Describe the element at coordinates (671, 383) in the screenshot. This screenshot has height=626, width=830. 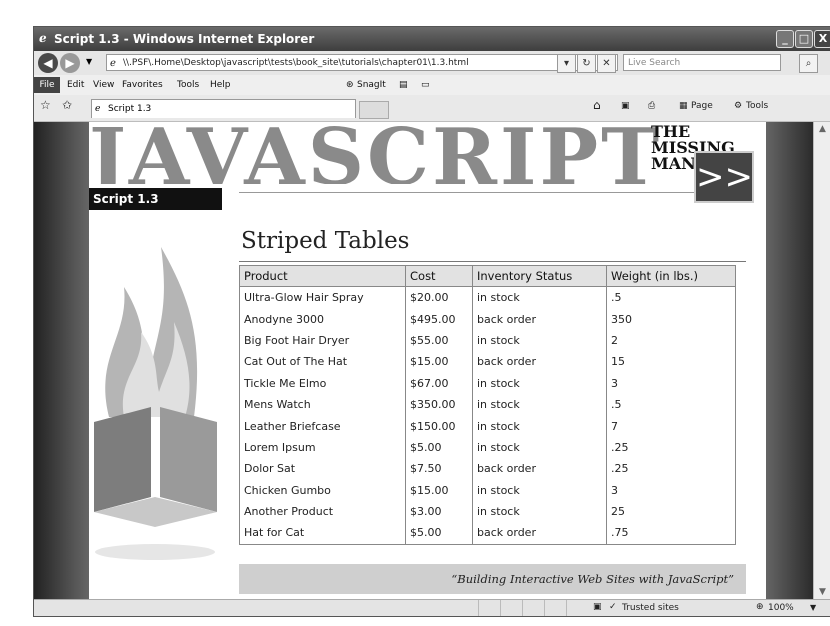
I see `cell-weight: 3` at that location.